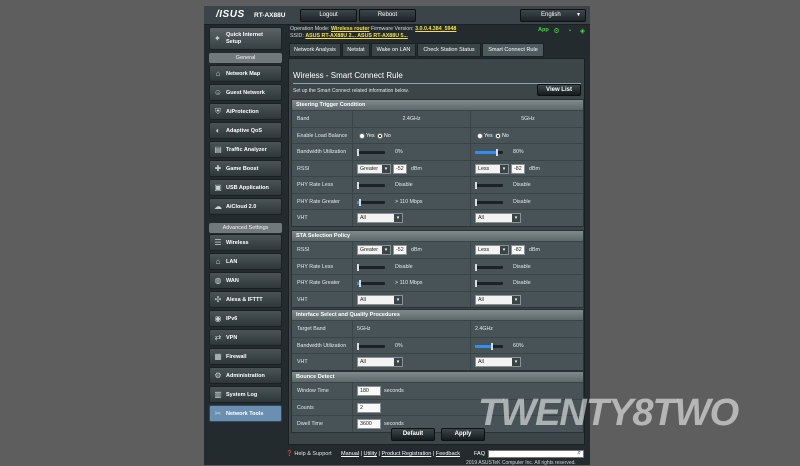 This screenshot has height=466, width=800. Describe the element at coordinates (218, 261) in the screenshot. I see `lan-icon: ⌂` at that location.